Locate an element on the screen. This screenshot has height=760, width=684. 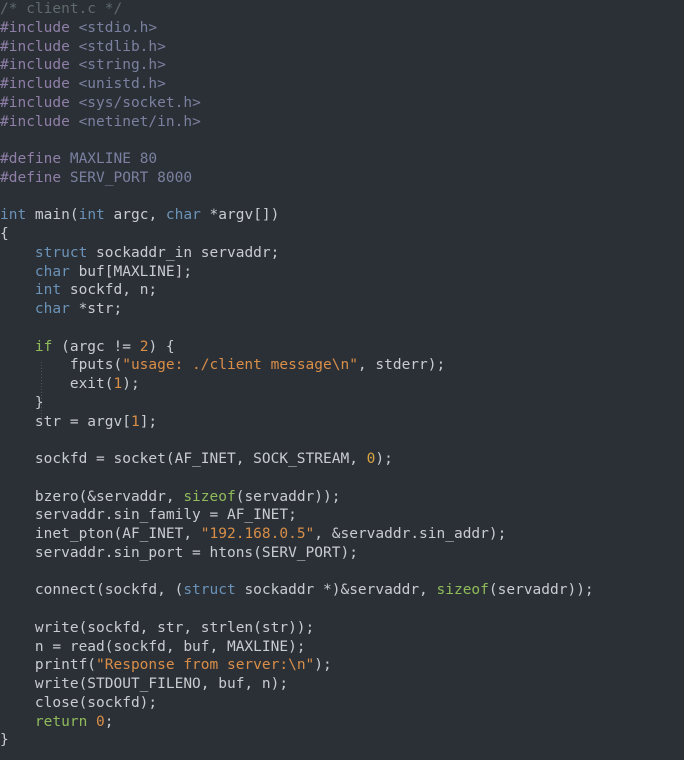
code-line: str = argv[1]; is located at coordinates (297, 422).